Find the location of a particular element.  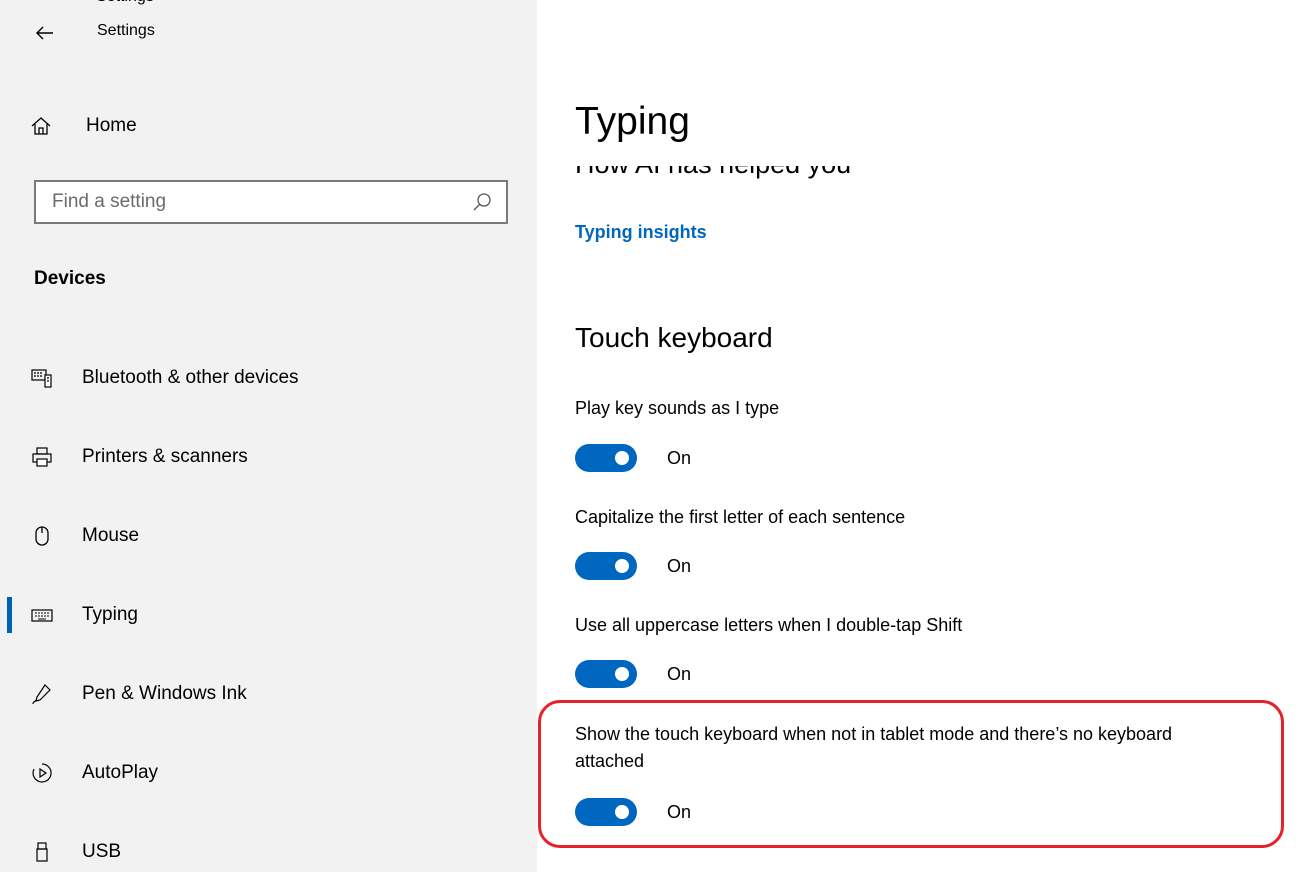

setting-capitalize: On is located at coordinates (633, 566).